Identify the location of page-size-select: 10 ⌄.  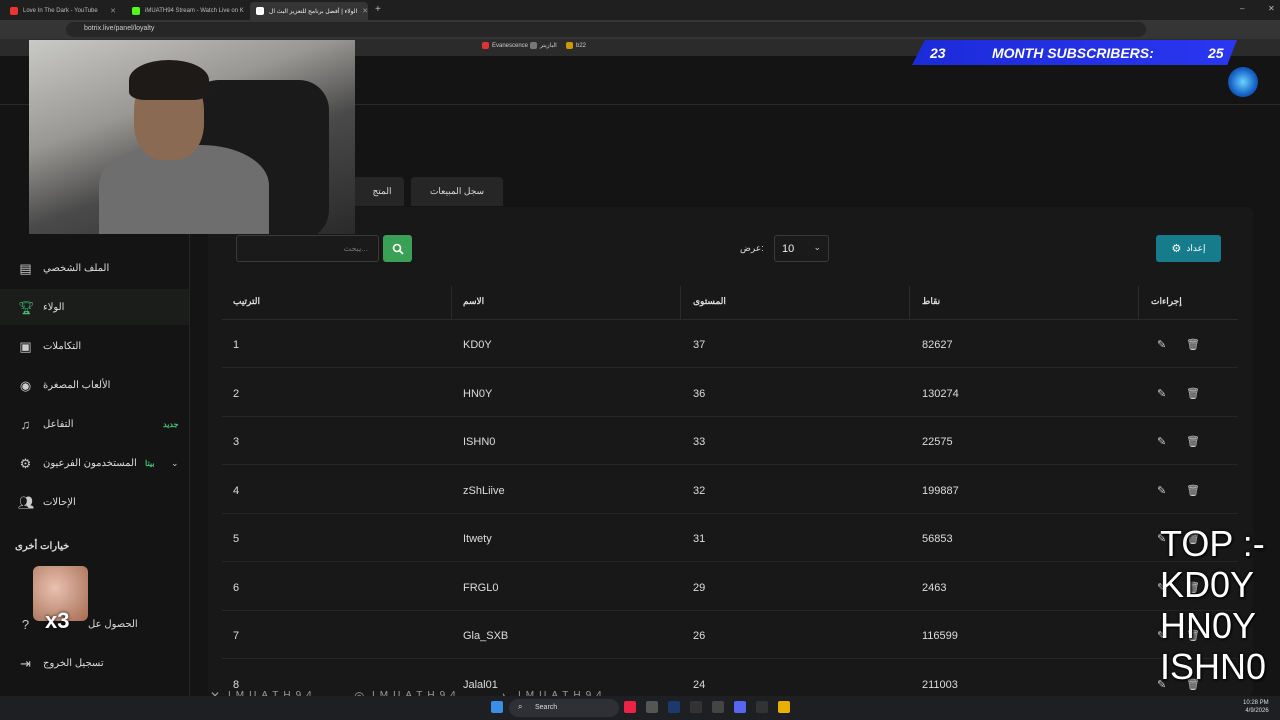
(801, 248).